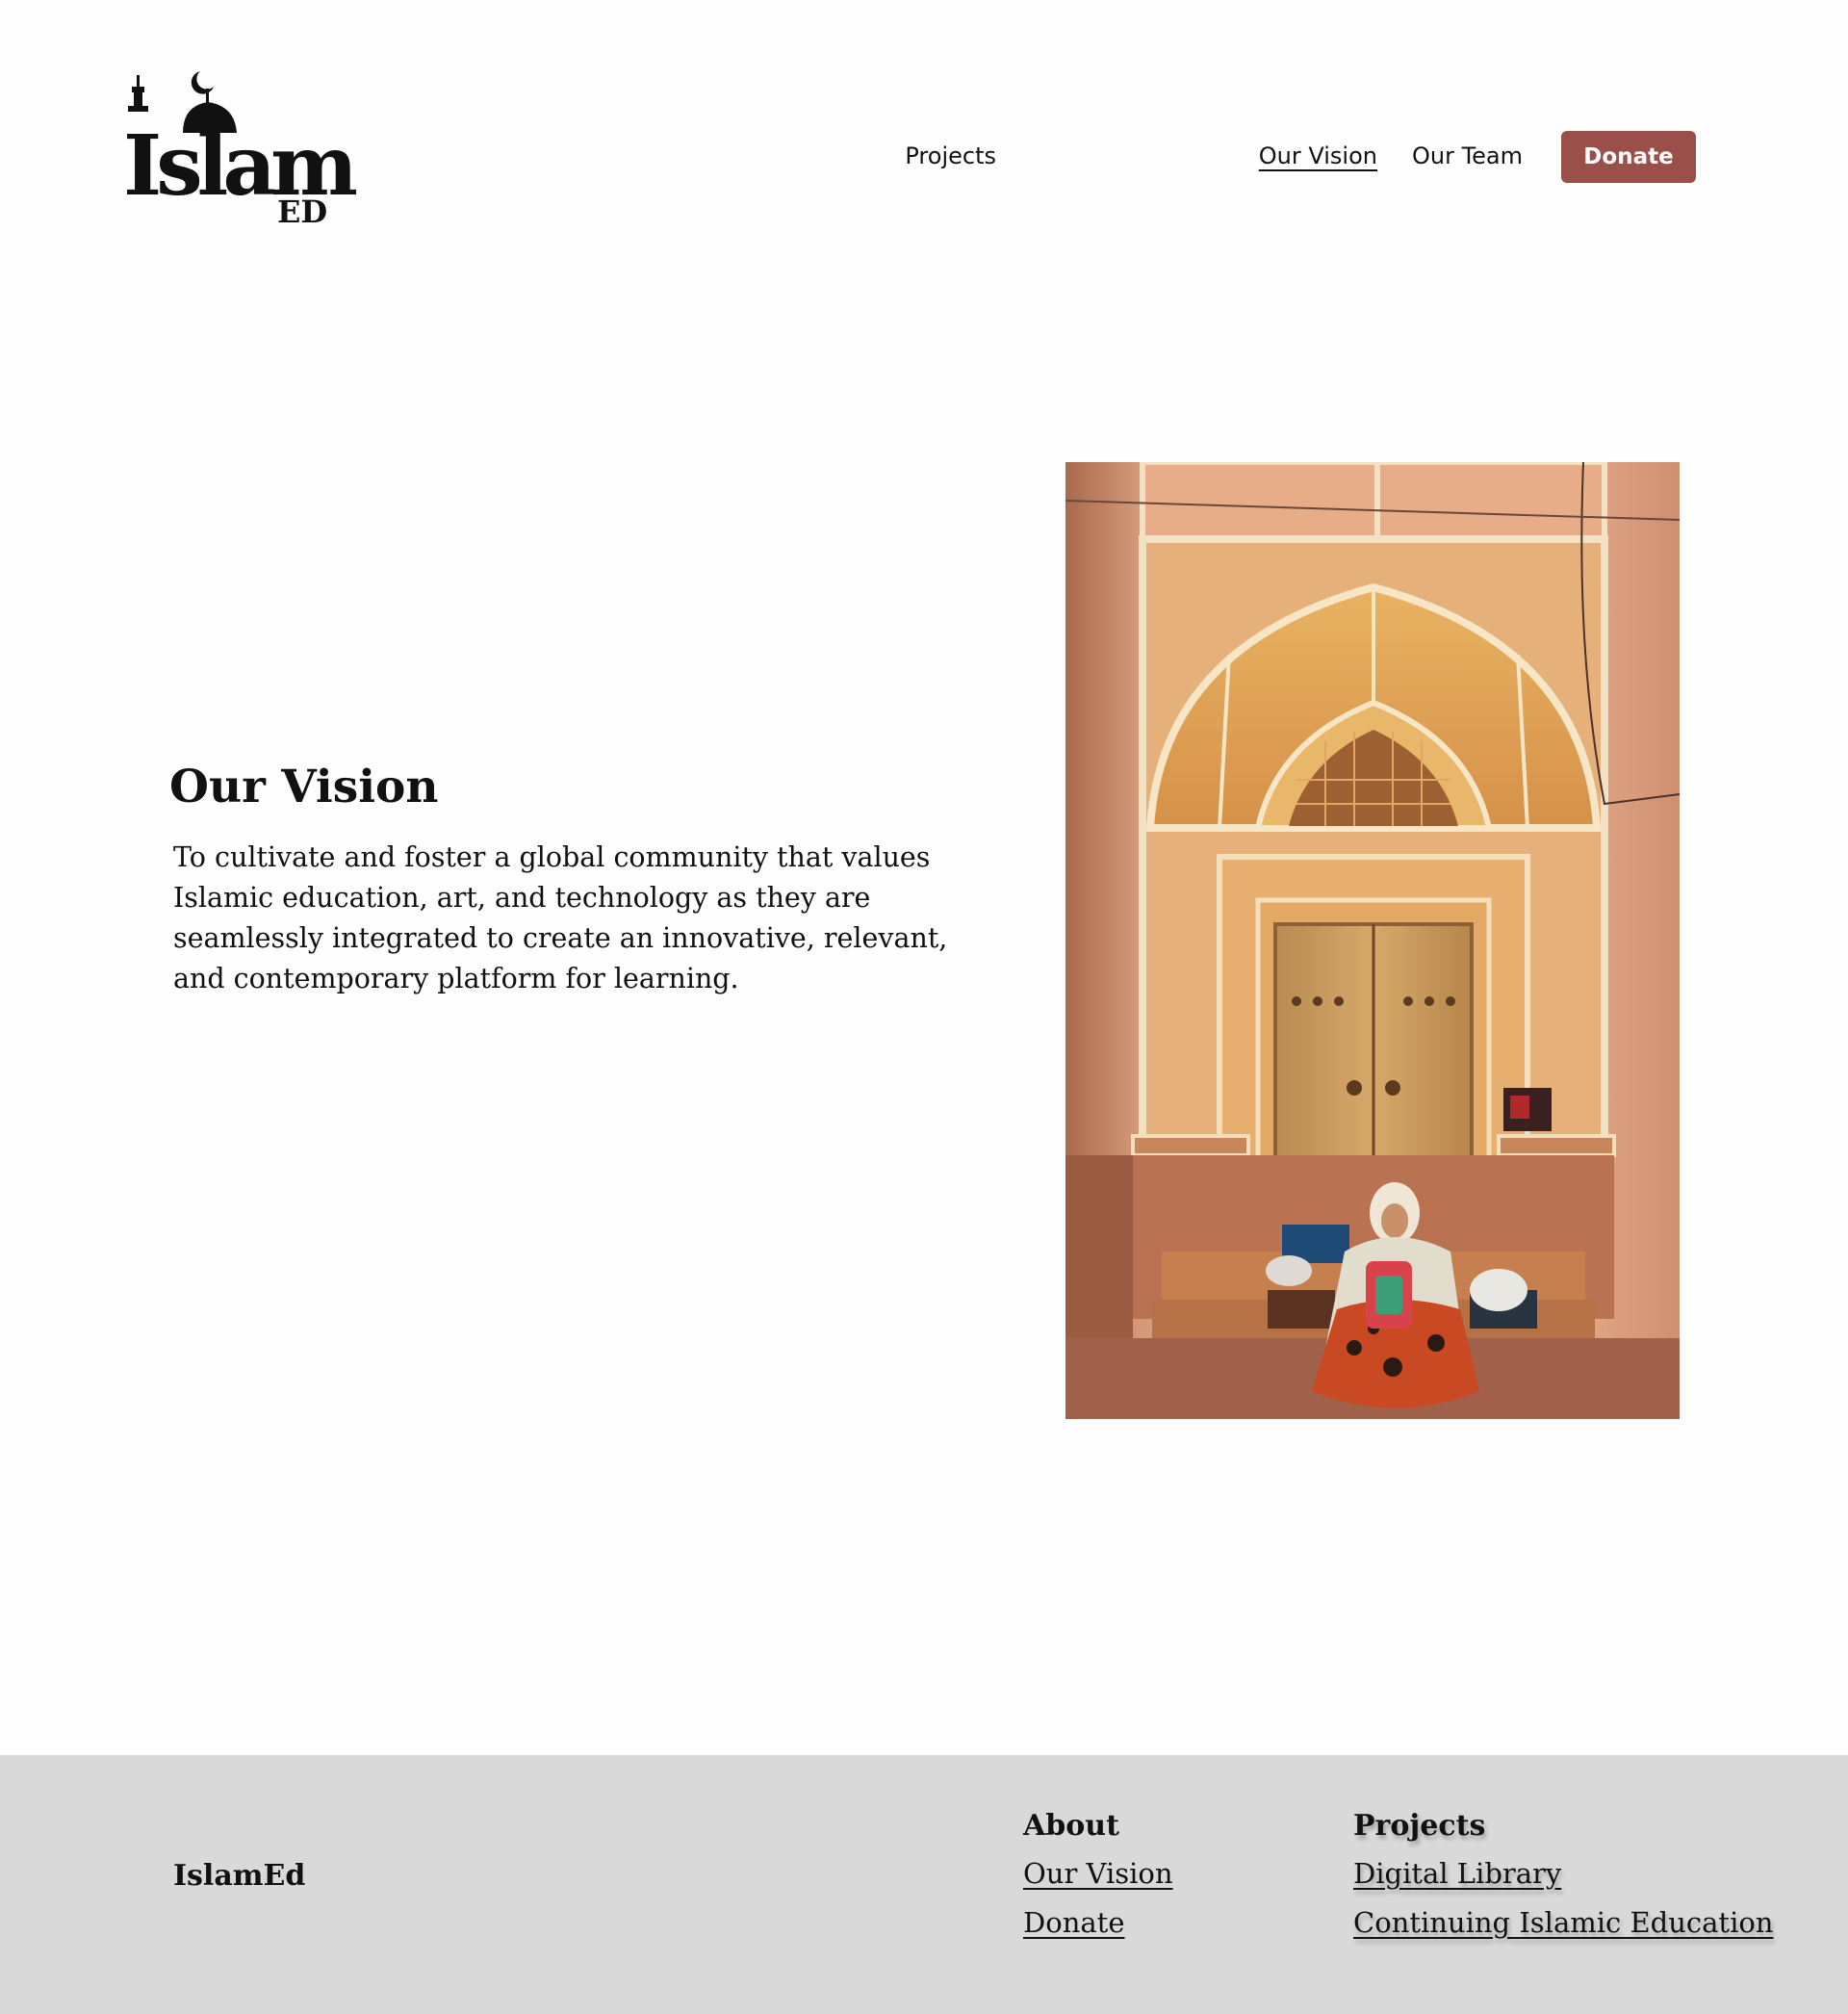 This screenshot has width=1848, height=2014. I want to click on footer-heading-about: About, so click(1071, 1826).